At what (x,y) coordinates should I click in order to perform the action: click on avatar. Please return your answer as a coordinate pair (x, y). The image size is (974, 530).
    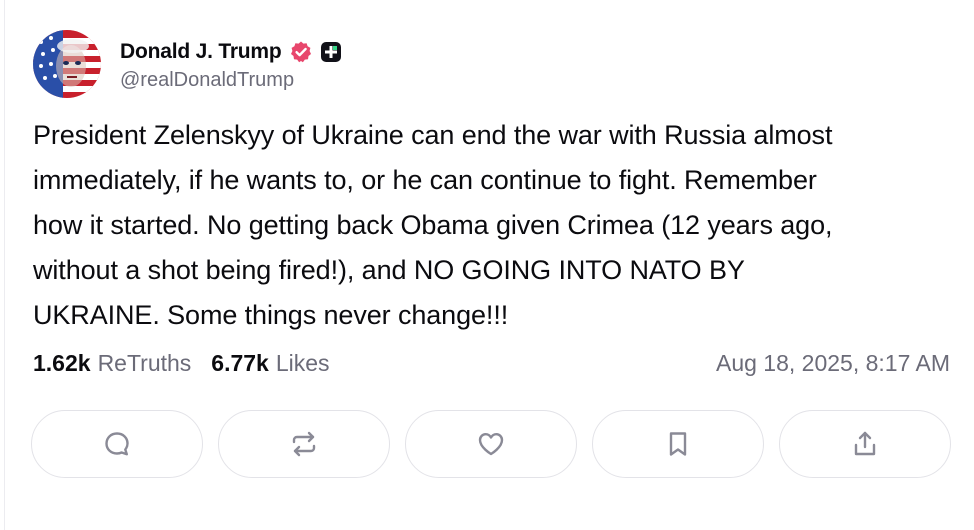
    Looking at the image, I should click on (67, 64).